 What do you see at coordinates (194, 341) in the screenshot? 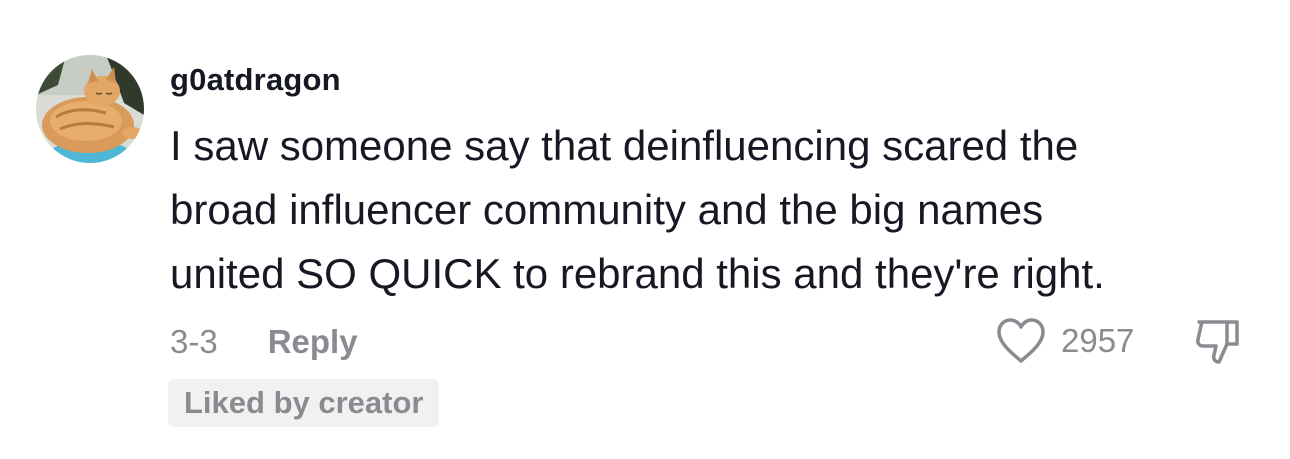
I see `comment-date: 3-3` at bounding box center [194, 341].